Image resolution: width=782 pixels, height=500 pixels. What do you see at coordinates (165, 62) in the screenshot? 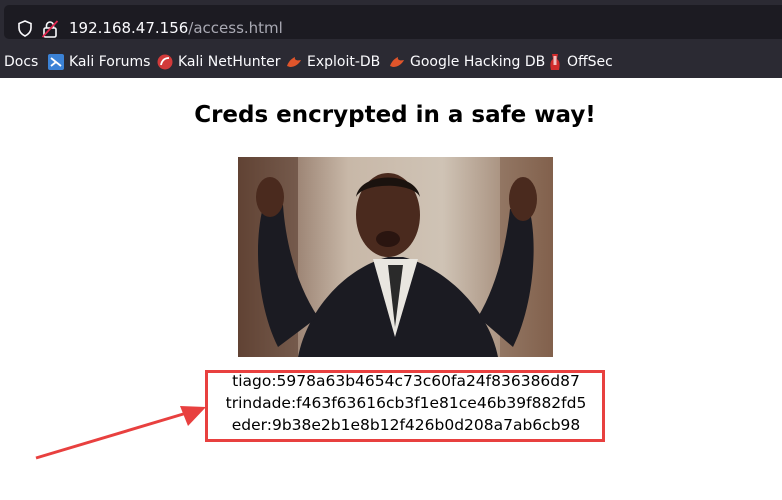
I see `kali-nethunter-icon` at bounding box center [165, 62].